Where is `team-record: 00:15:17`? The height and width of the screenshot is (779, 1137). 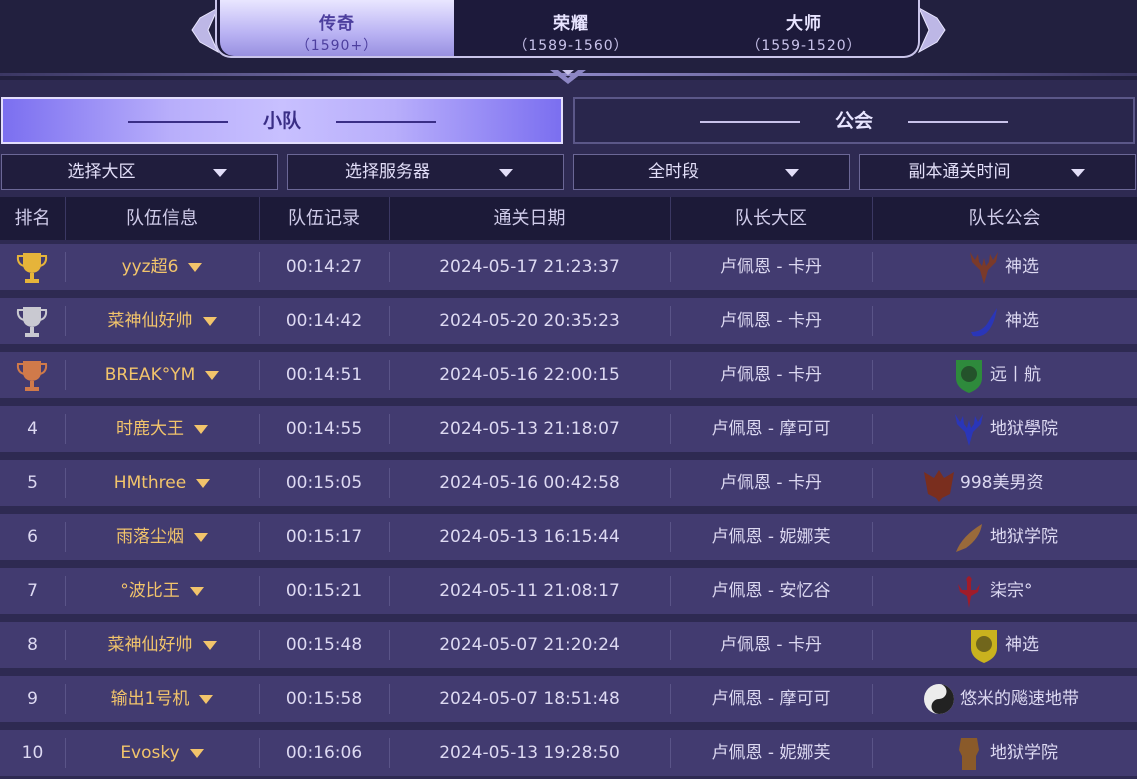 team-record: 00:15:17 is located at coordinates (324, 537).